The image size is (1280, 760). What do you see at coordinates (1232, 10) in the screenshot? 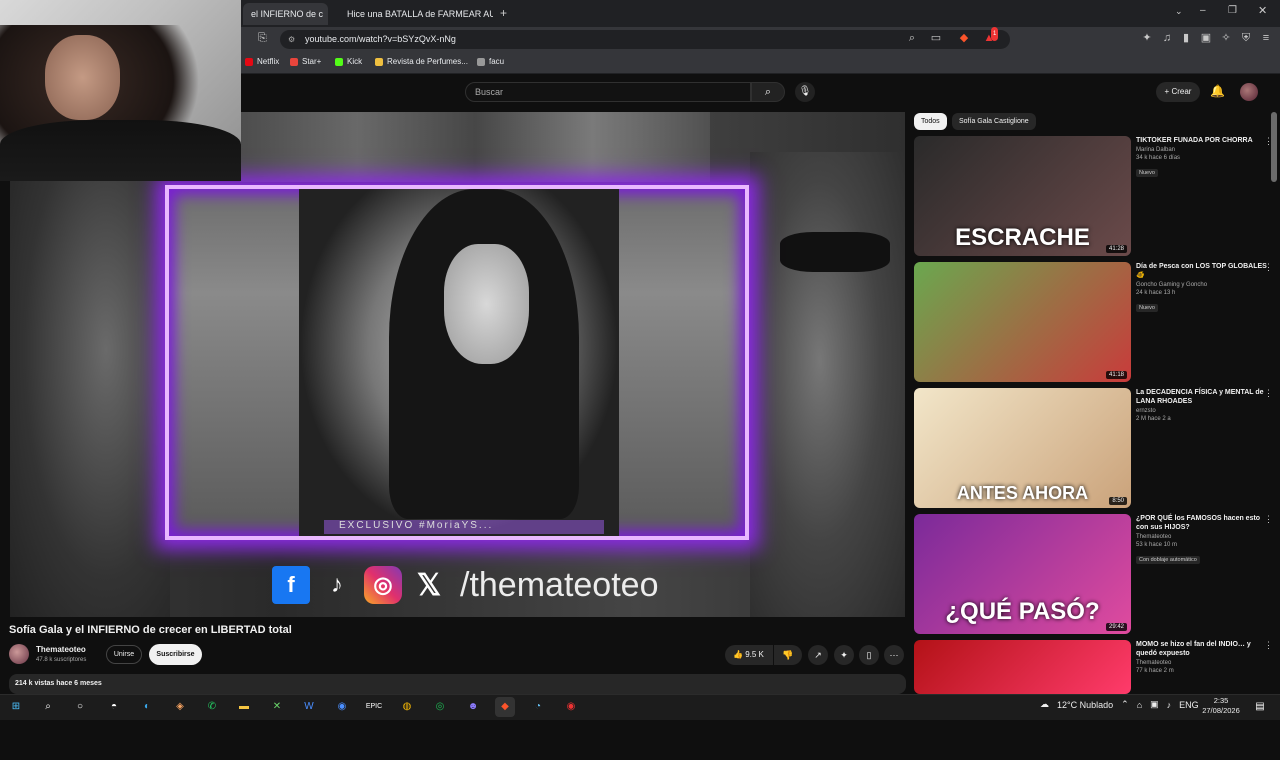
I see `maximize-icon: ❐` at bounding box center [1232, 10].